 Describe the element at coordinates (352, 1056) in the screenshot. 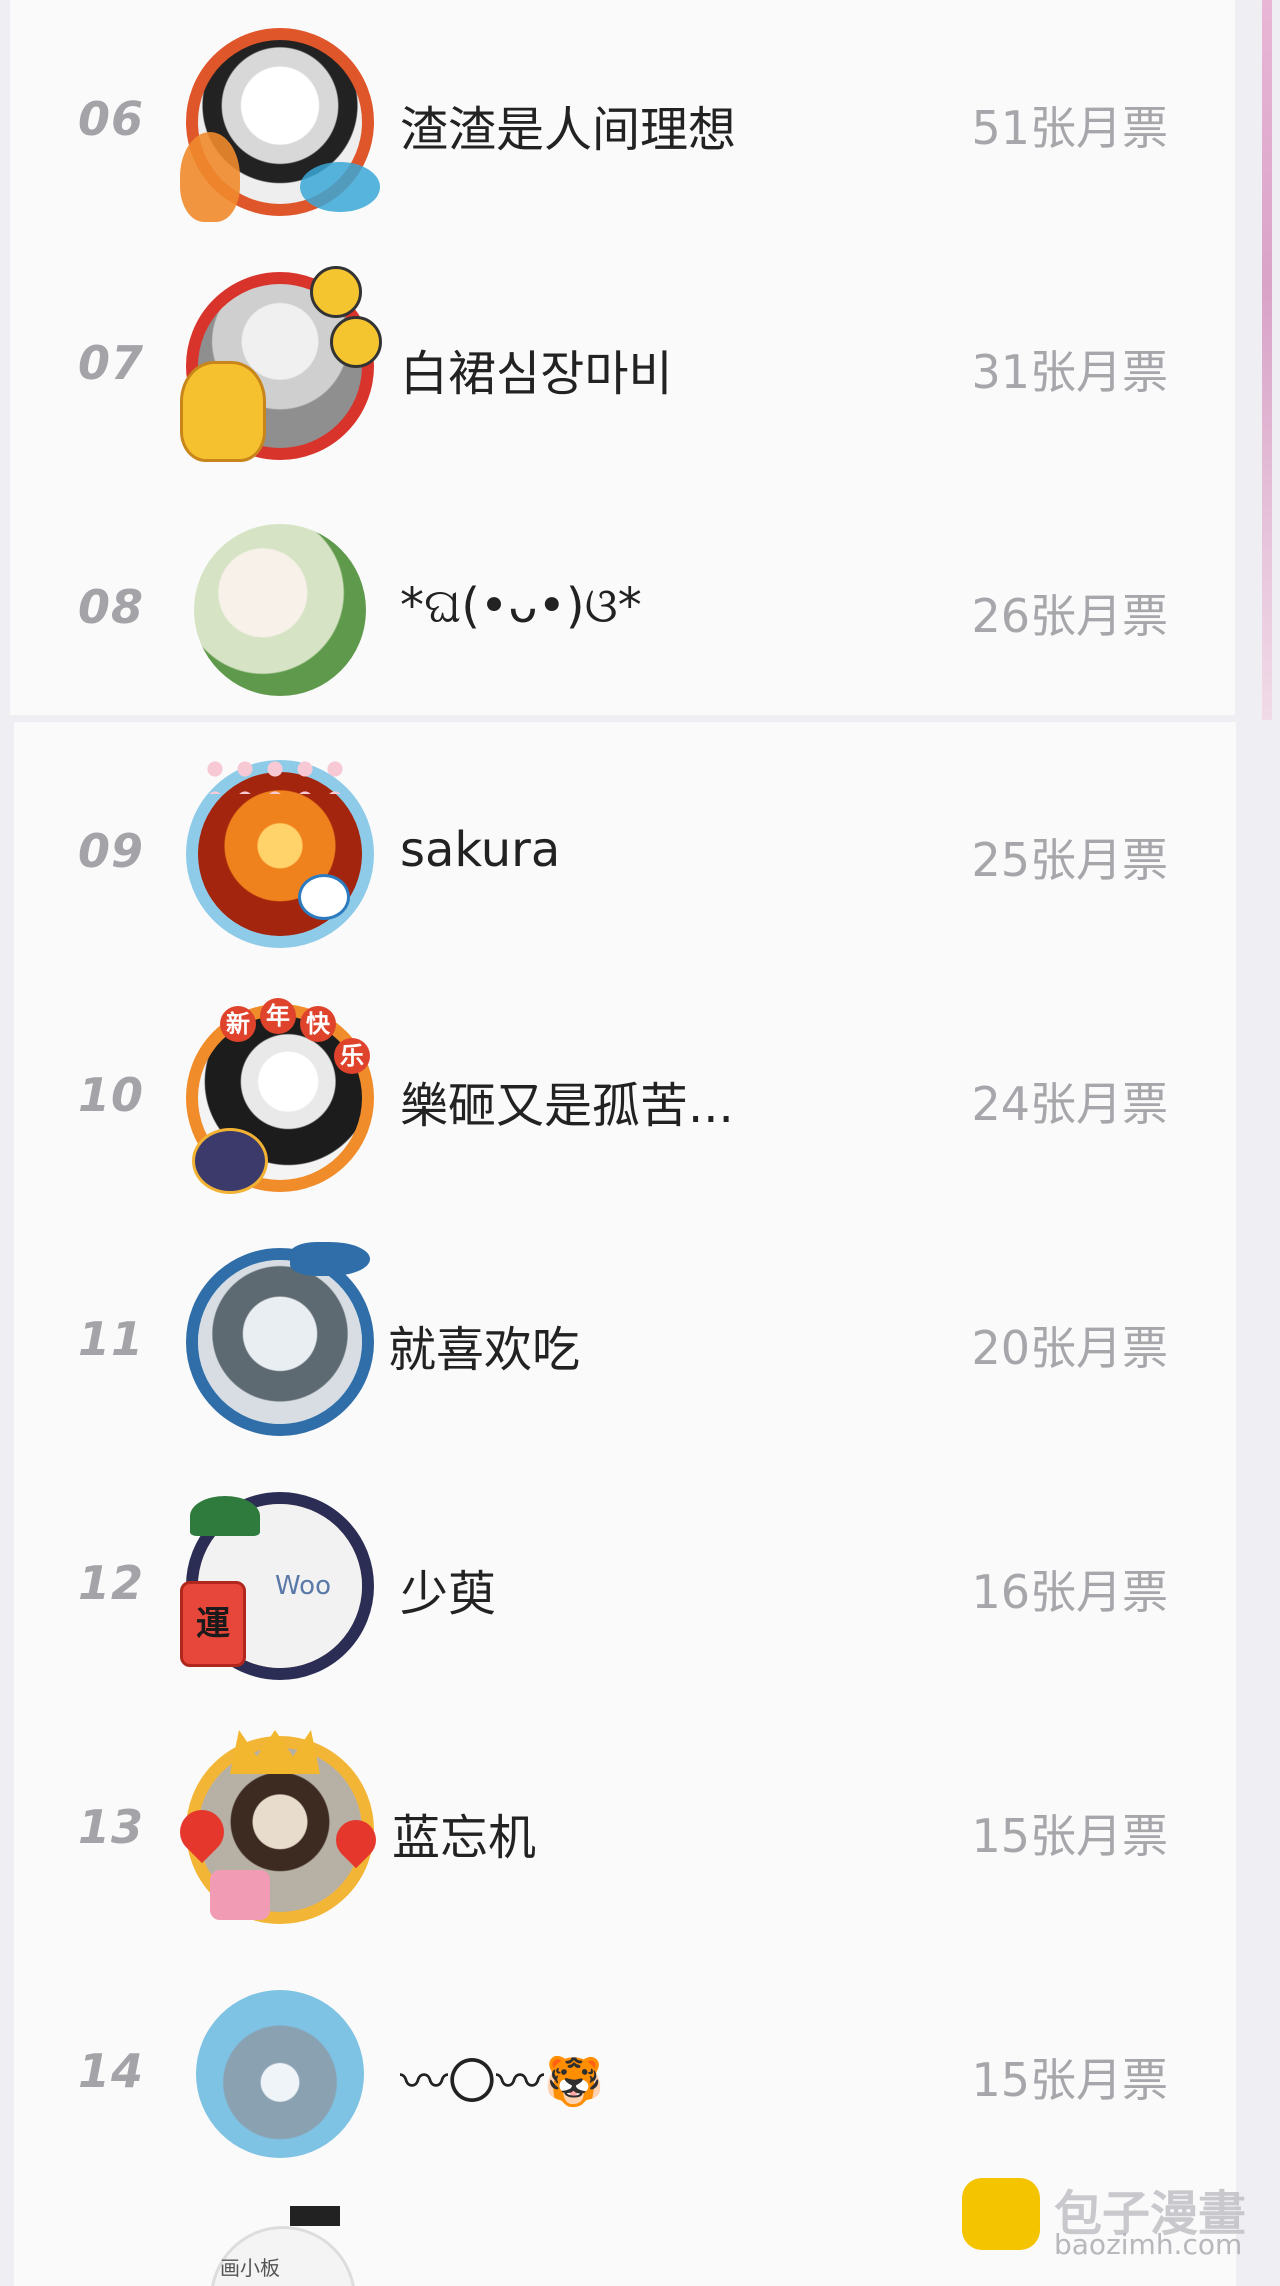

I see `new-year-badge: 乐` at that location.